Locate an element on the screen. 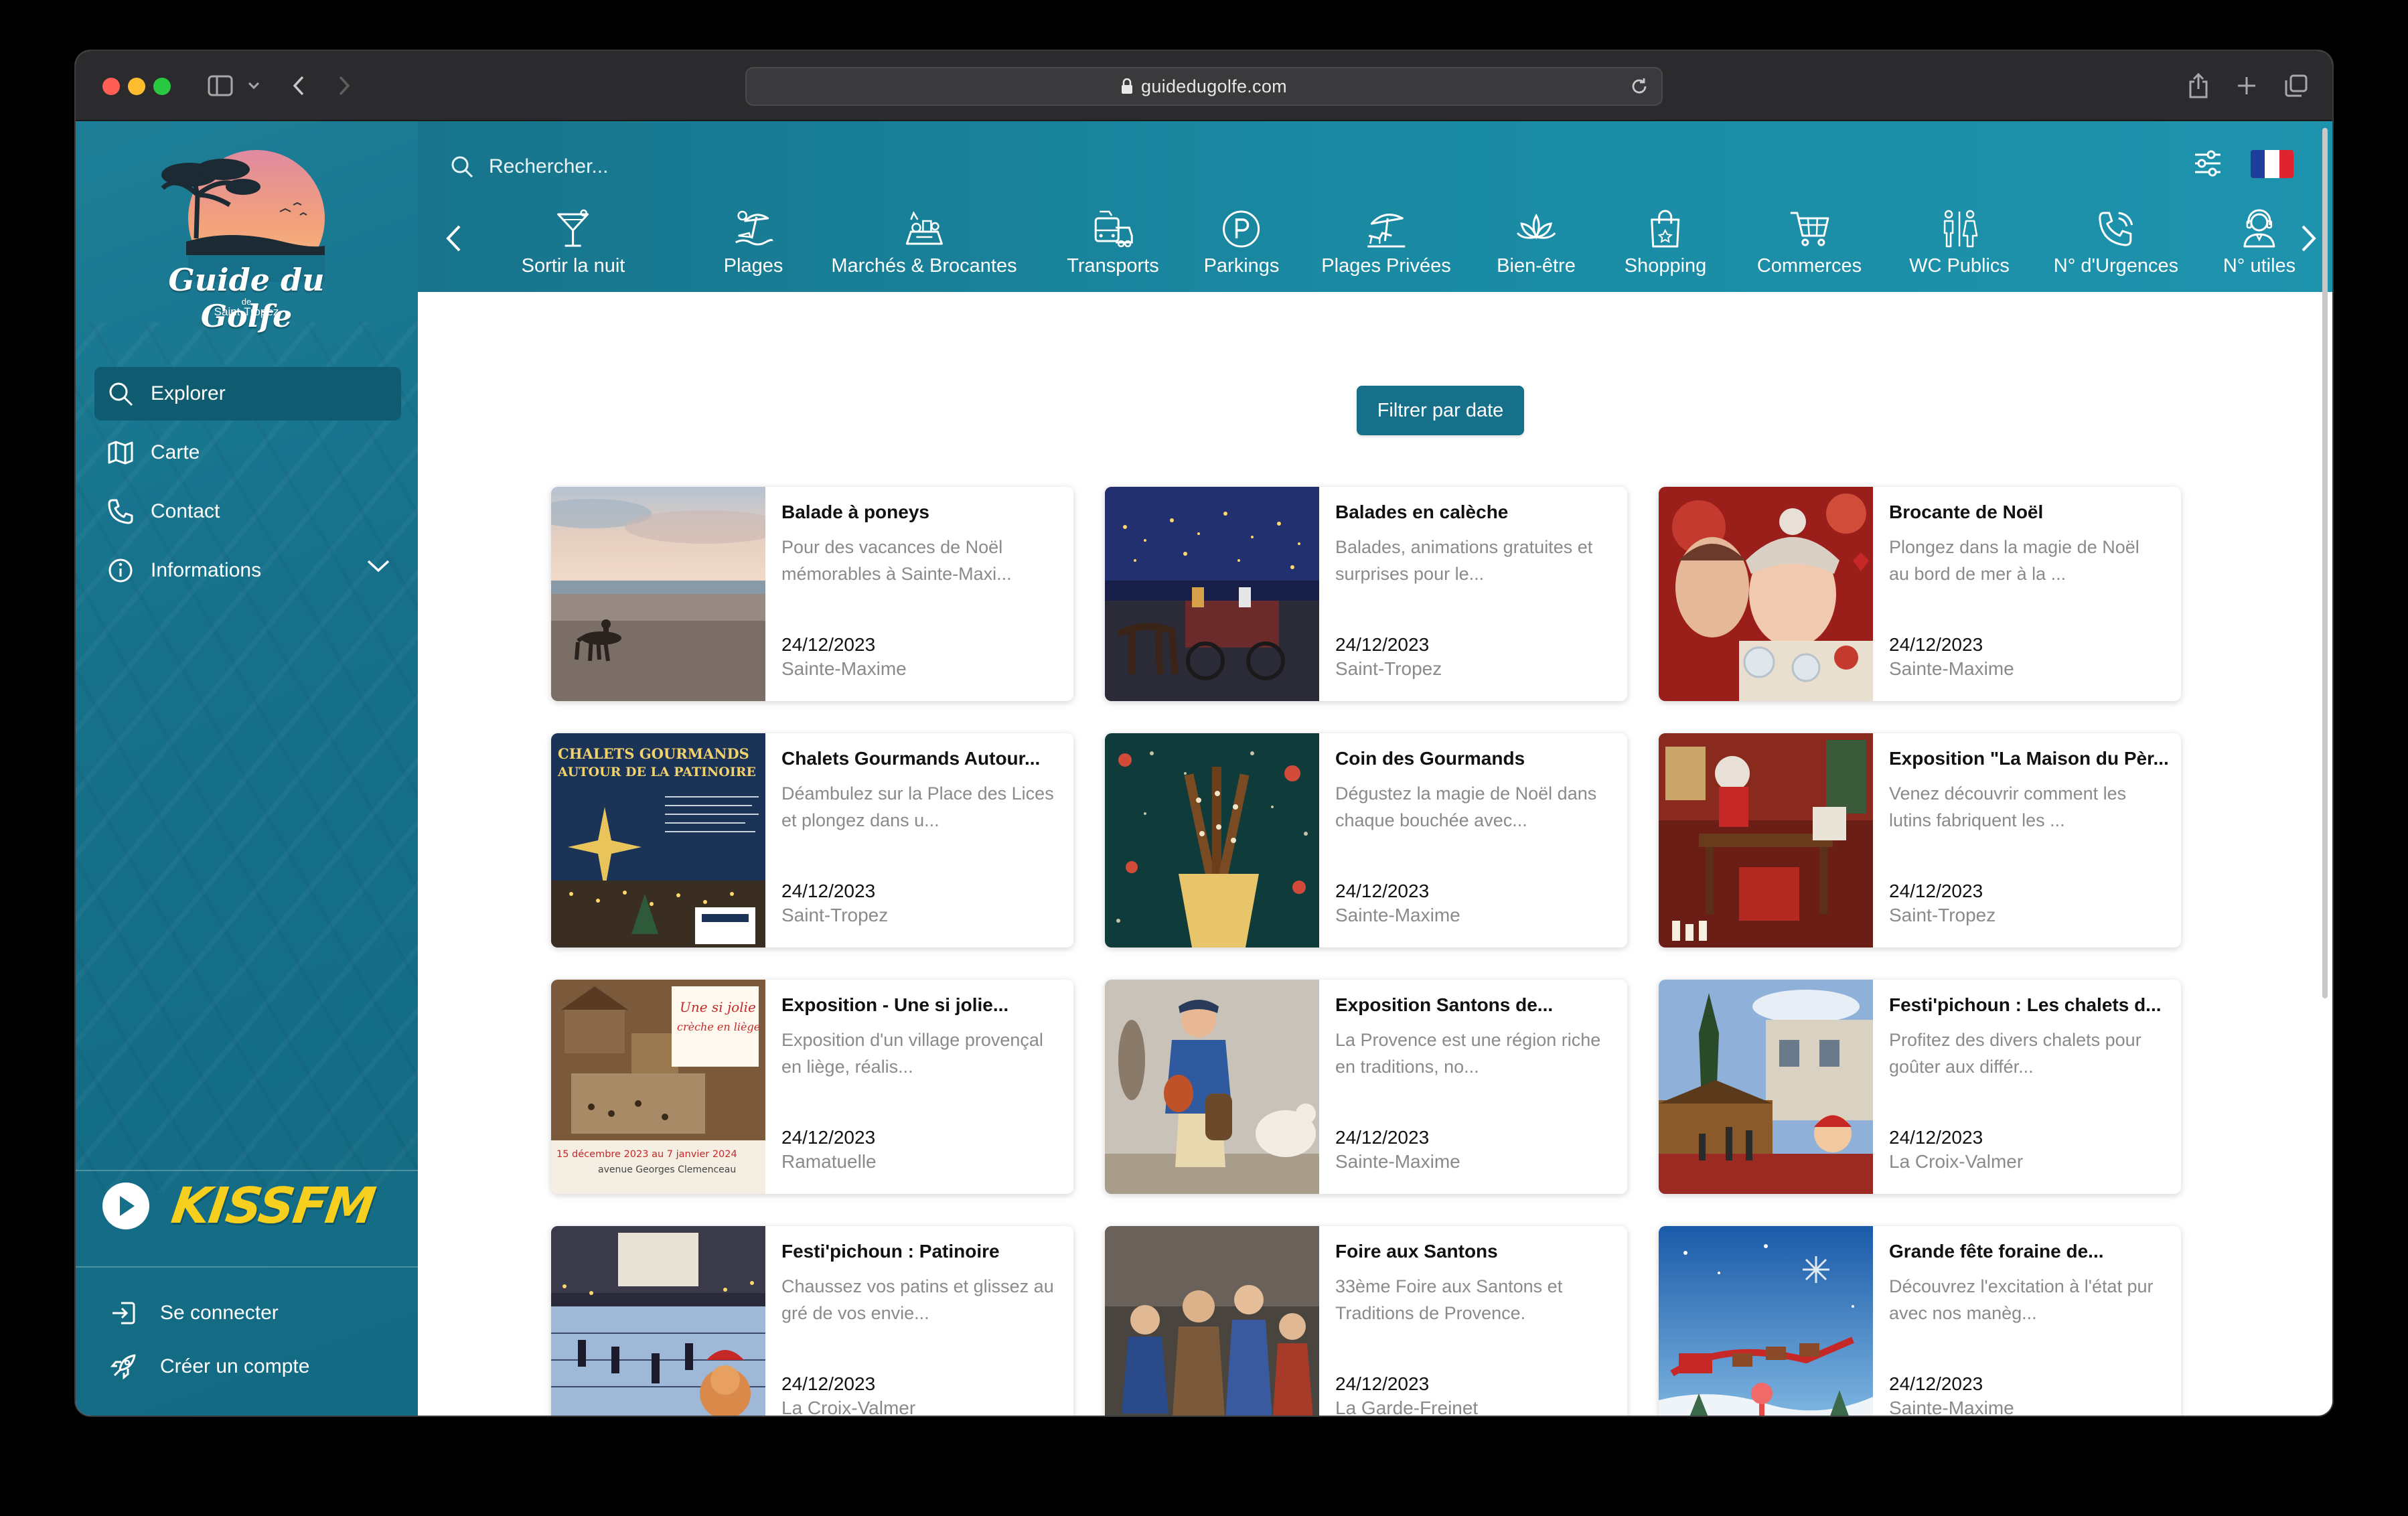 The width and height of the screenshot is (2408, 1516). radio-brand-logo: KISSFM is located at coordinates (273, 1206).